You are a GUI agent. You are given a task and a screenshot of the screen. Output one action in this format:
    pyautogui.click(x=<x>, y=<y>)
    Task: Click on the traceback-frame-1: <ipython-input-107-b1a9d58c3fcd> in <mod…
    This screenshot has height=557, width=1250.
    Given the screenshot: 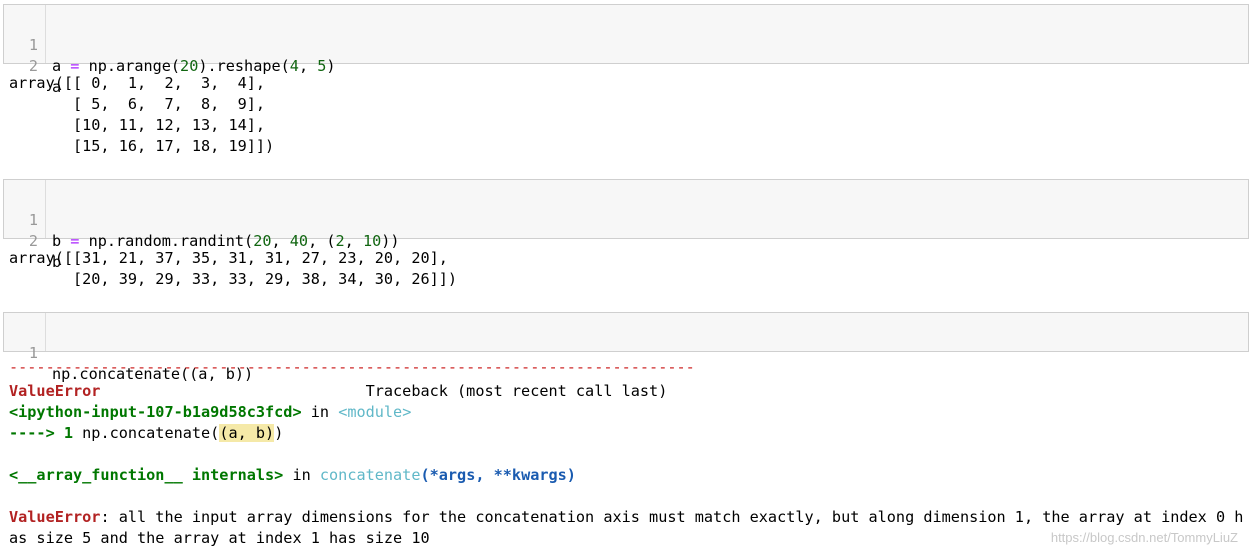 What is the action you would take?
    pyautogui.click(x=210, y=412)
    